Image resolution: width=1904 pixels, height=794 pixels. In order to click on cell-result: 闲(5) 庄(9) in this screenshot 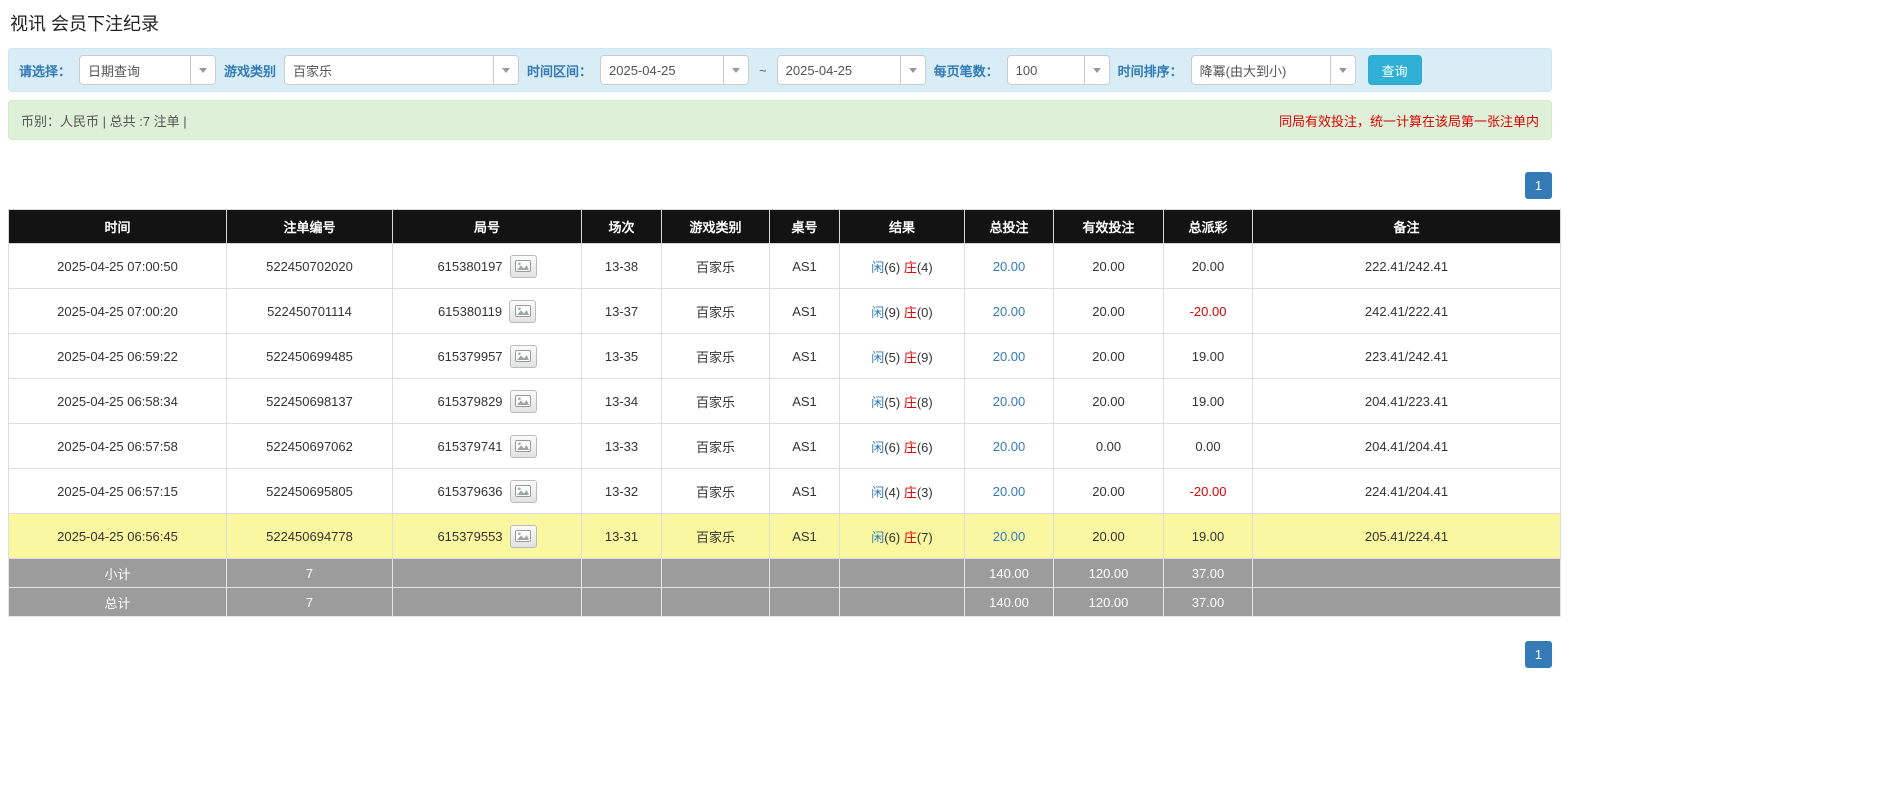, I will do `click(902, 356)`.